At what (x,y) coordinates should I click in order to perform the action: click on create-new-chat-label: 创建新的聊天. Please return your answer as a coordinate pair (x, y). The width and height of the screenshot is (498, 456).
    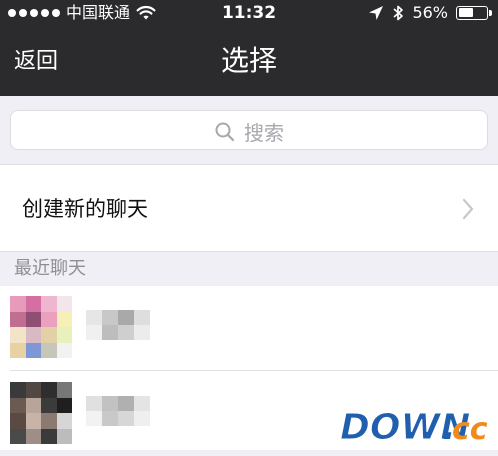
    Looking at the image, I should click on (85, 209).